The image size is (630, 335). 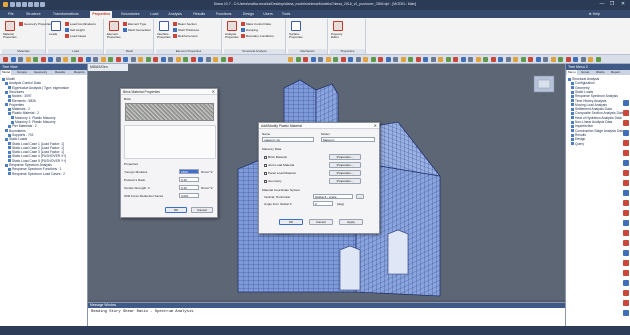 I want to click on side-tool-14-icon, so click(x=626, y=233).